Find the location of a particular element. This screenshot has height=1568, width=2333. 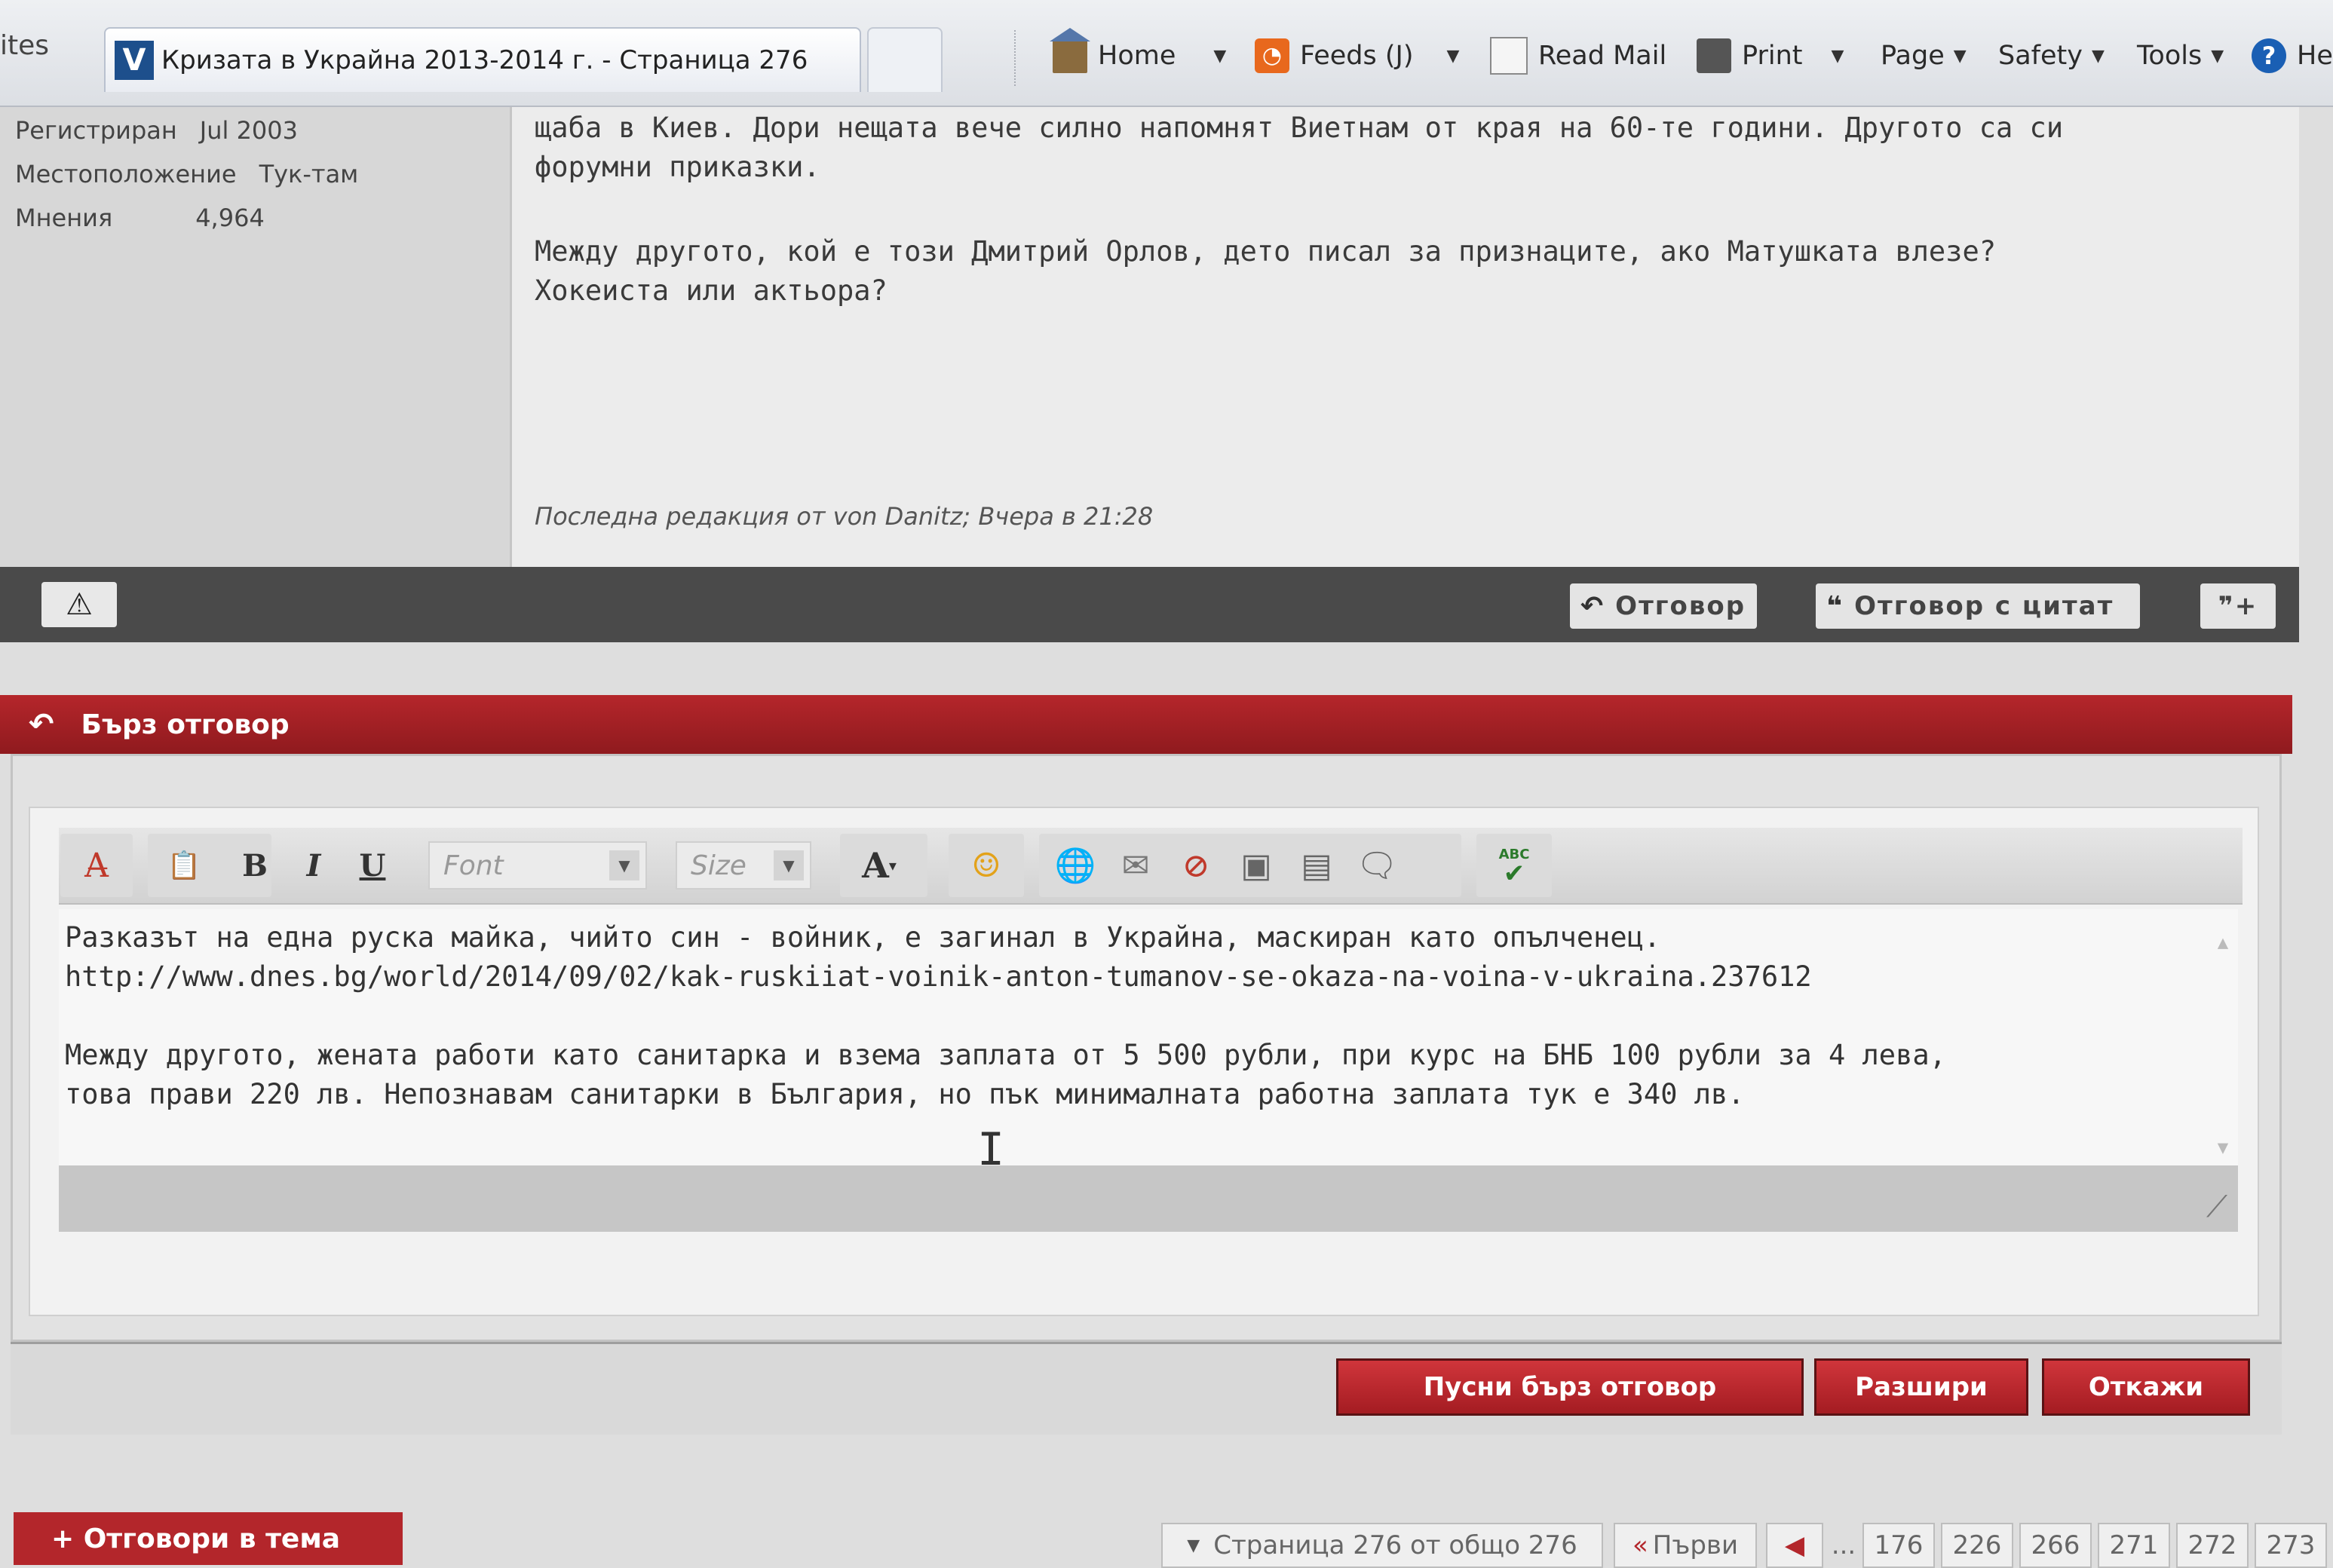

insert-video-icon: ▤ is located at coordinates (1316, 865).